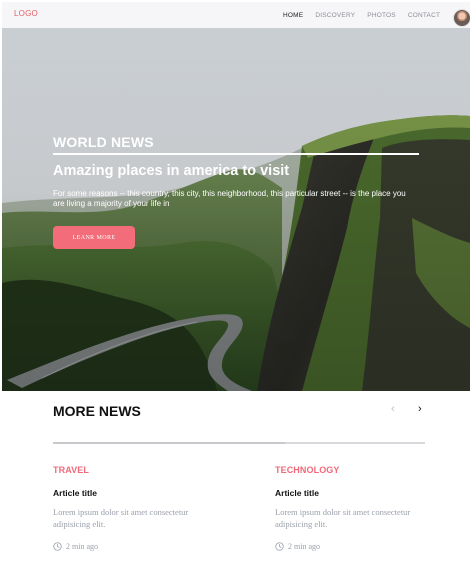 The image size is (475, 572). Describe the element at coordinates (236, 15) in the screenshot. I see `top-navbar: LOGO HOME DISCOVERY PHOTOS CONTACT` at that location.